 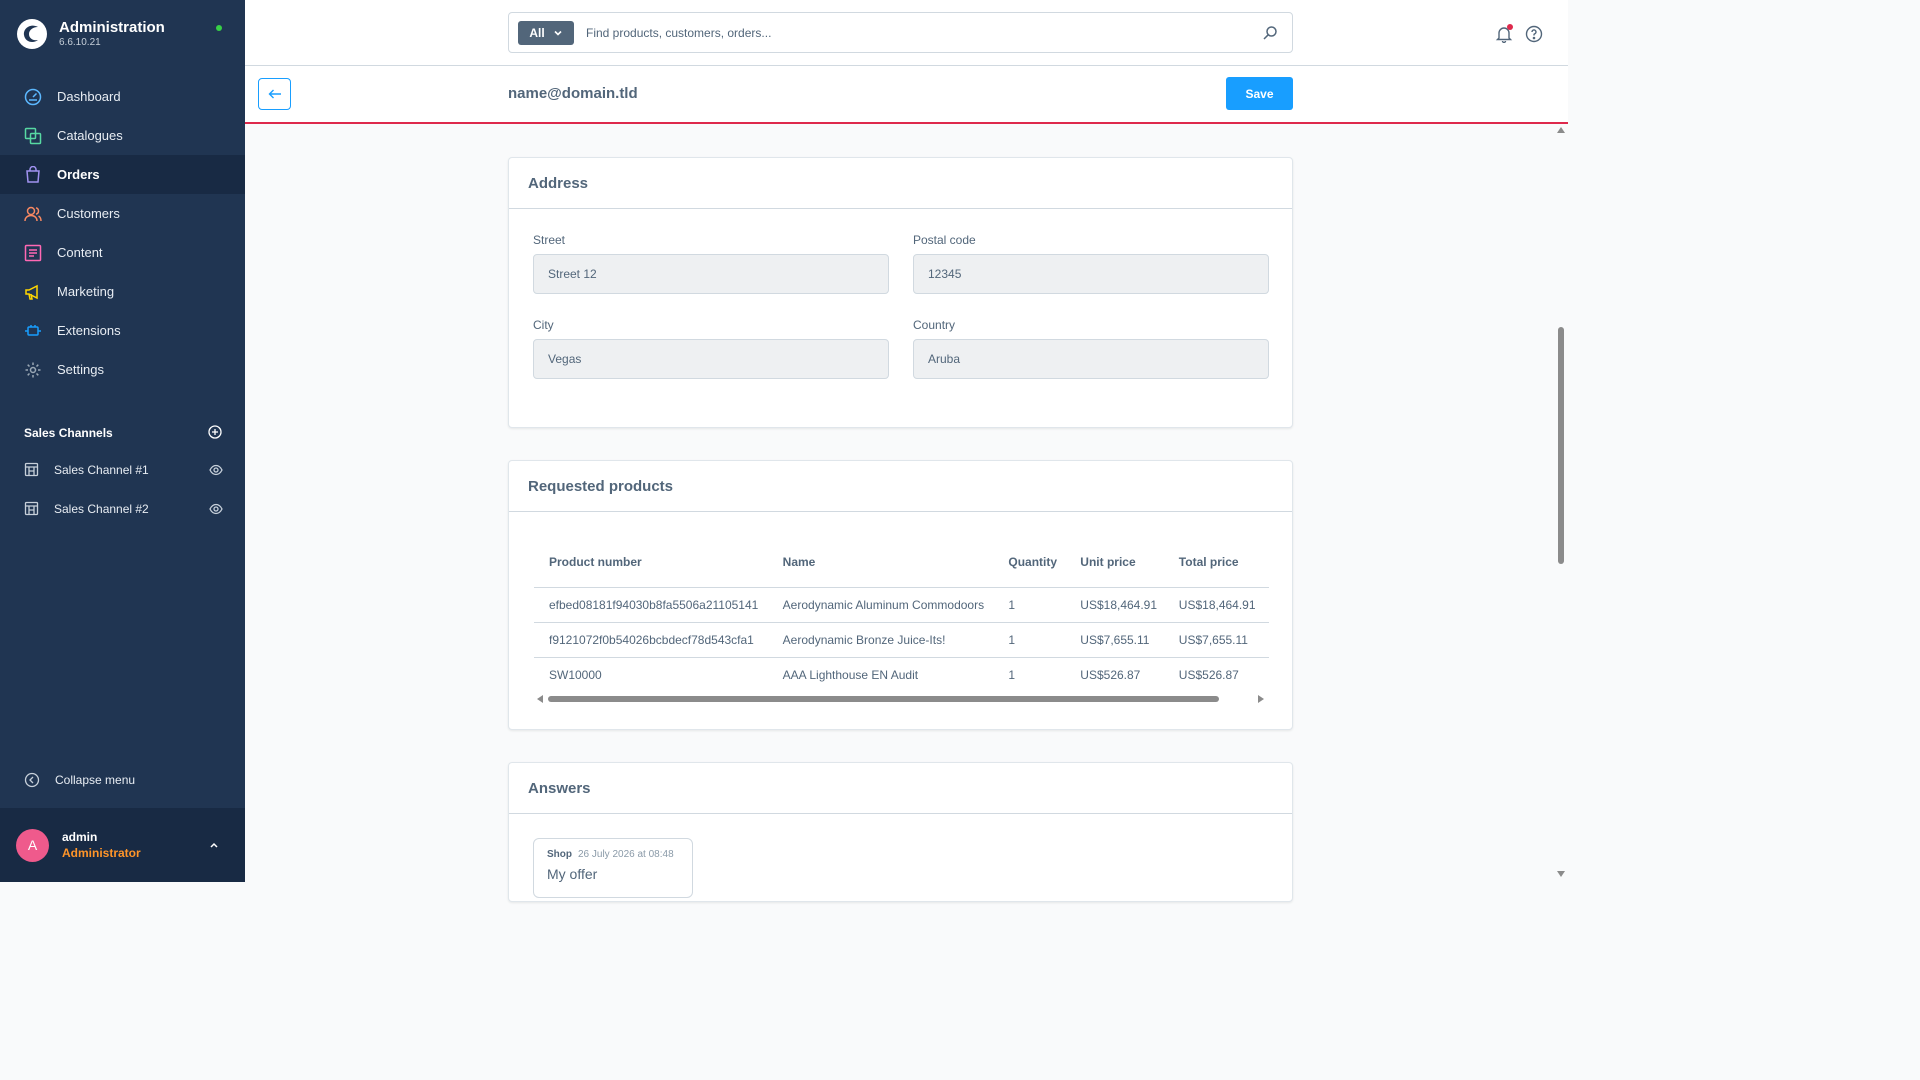 I want to click on back-button, so click(x=274, y=94).